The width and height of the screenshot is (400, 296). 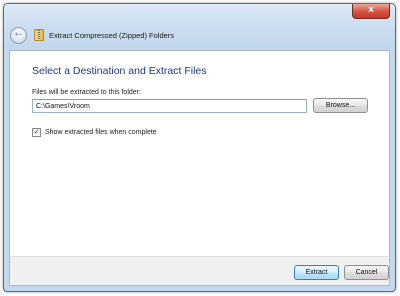 What do you see at coordinates (101, 132) in the screenshot?
I see `show-files-label: Show extracted files when complete` at bounding box center [101, 132].